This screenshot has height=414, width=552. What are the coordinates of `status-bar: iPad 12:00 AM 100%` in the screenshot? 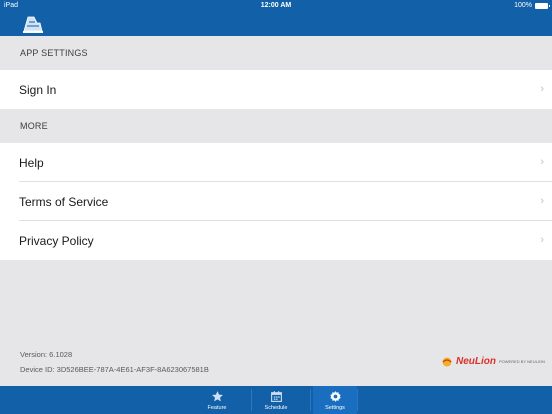 It's located at (276, 6).